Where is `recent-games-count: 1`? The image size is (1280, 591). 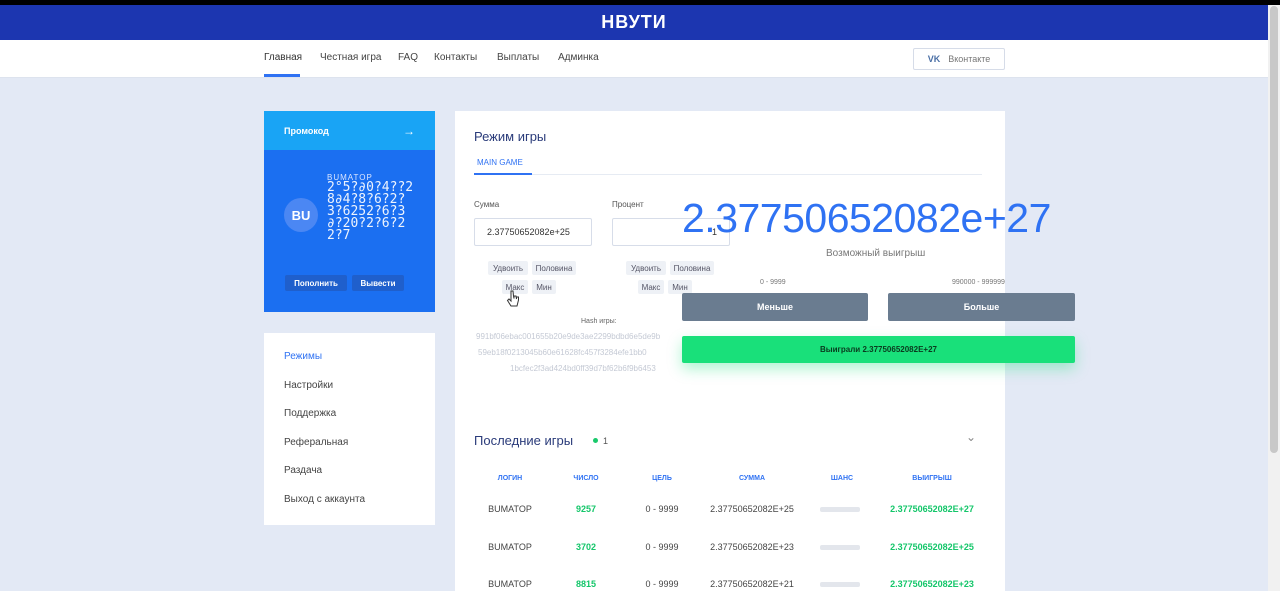
recent-games-count: 1 is located at coordinates (606, 441).